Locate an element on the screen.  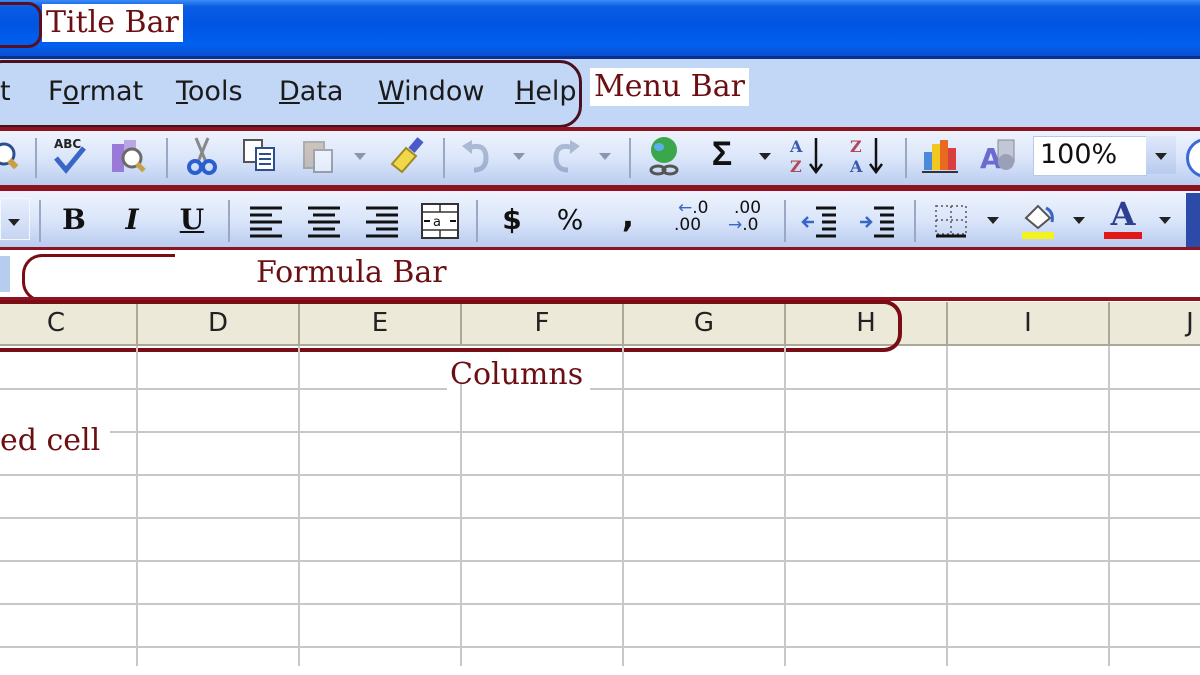
decrease-indent-icon is located at coordinates (820, 225).